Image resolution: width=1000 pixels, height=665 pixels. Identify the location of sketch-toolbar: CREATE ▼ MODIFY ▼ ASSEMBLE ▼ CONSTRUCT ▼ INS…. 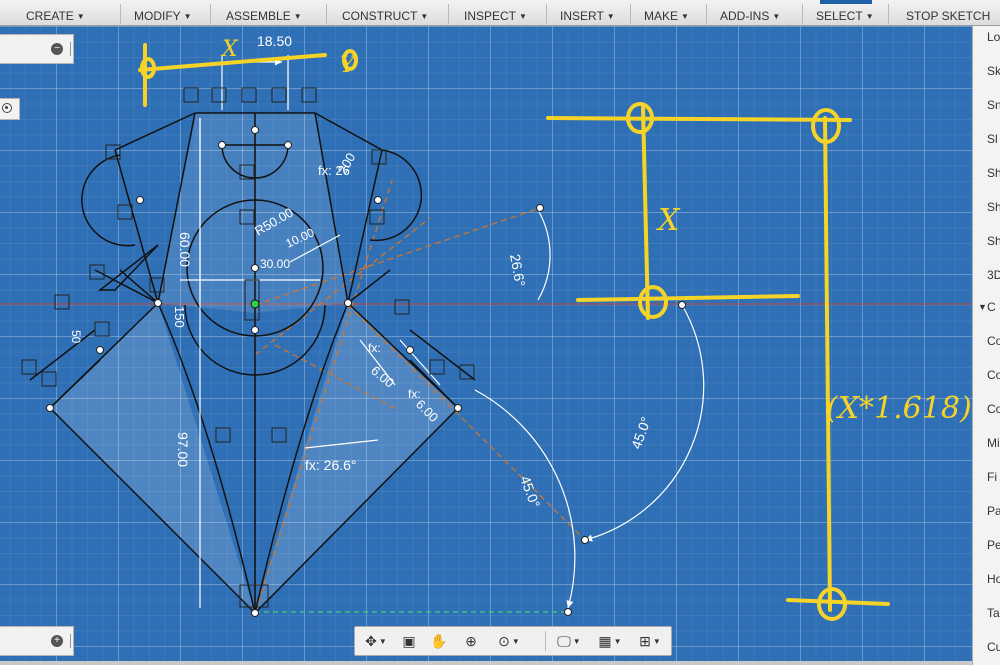
(500, 13).